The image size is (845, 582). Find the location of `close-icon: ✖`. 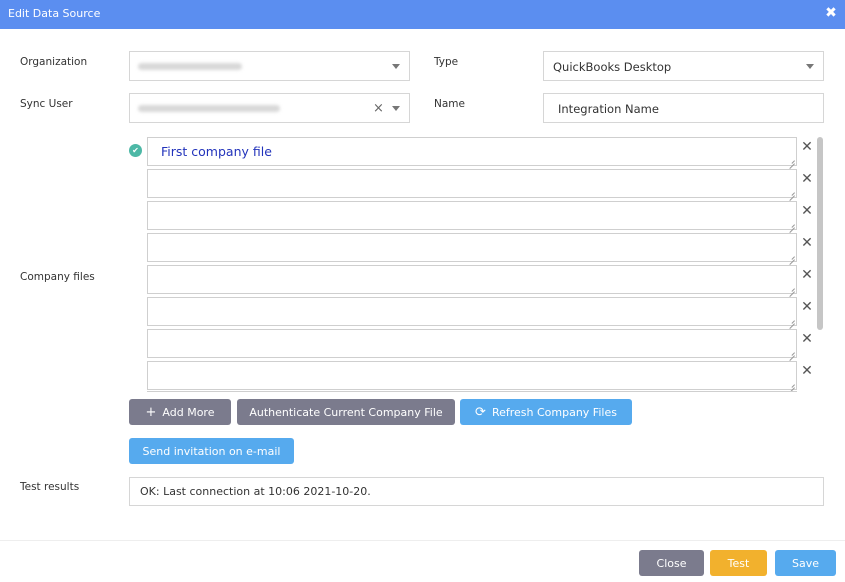

close-icon: ✖ is located at coordinates (831, 13).